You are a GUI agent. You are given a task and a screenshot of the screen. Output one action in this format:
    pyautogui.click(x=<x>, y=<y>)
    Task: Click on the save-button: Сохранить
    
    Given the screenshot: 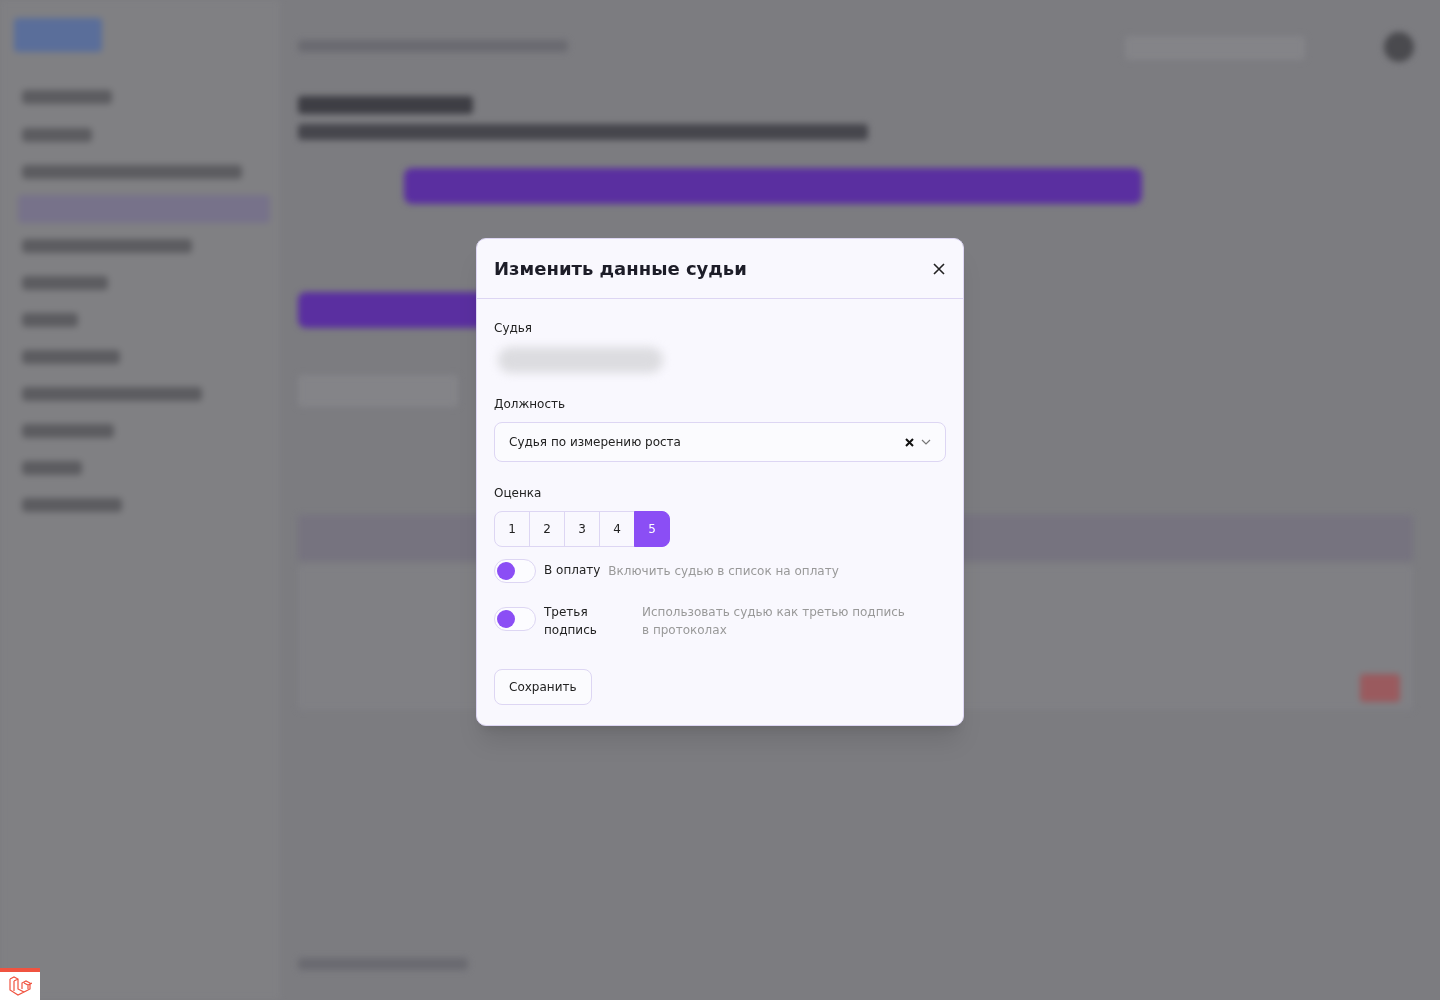 What is the action you would take?
    pyautogui.click(x=543, y=687)
    